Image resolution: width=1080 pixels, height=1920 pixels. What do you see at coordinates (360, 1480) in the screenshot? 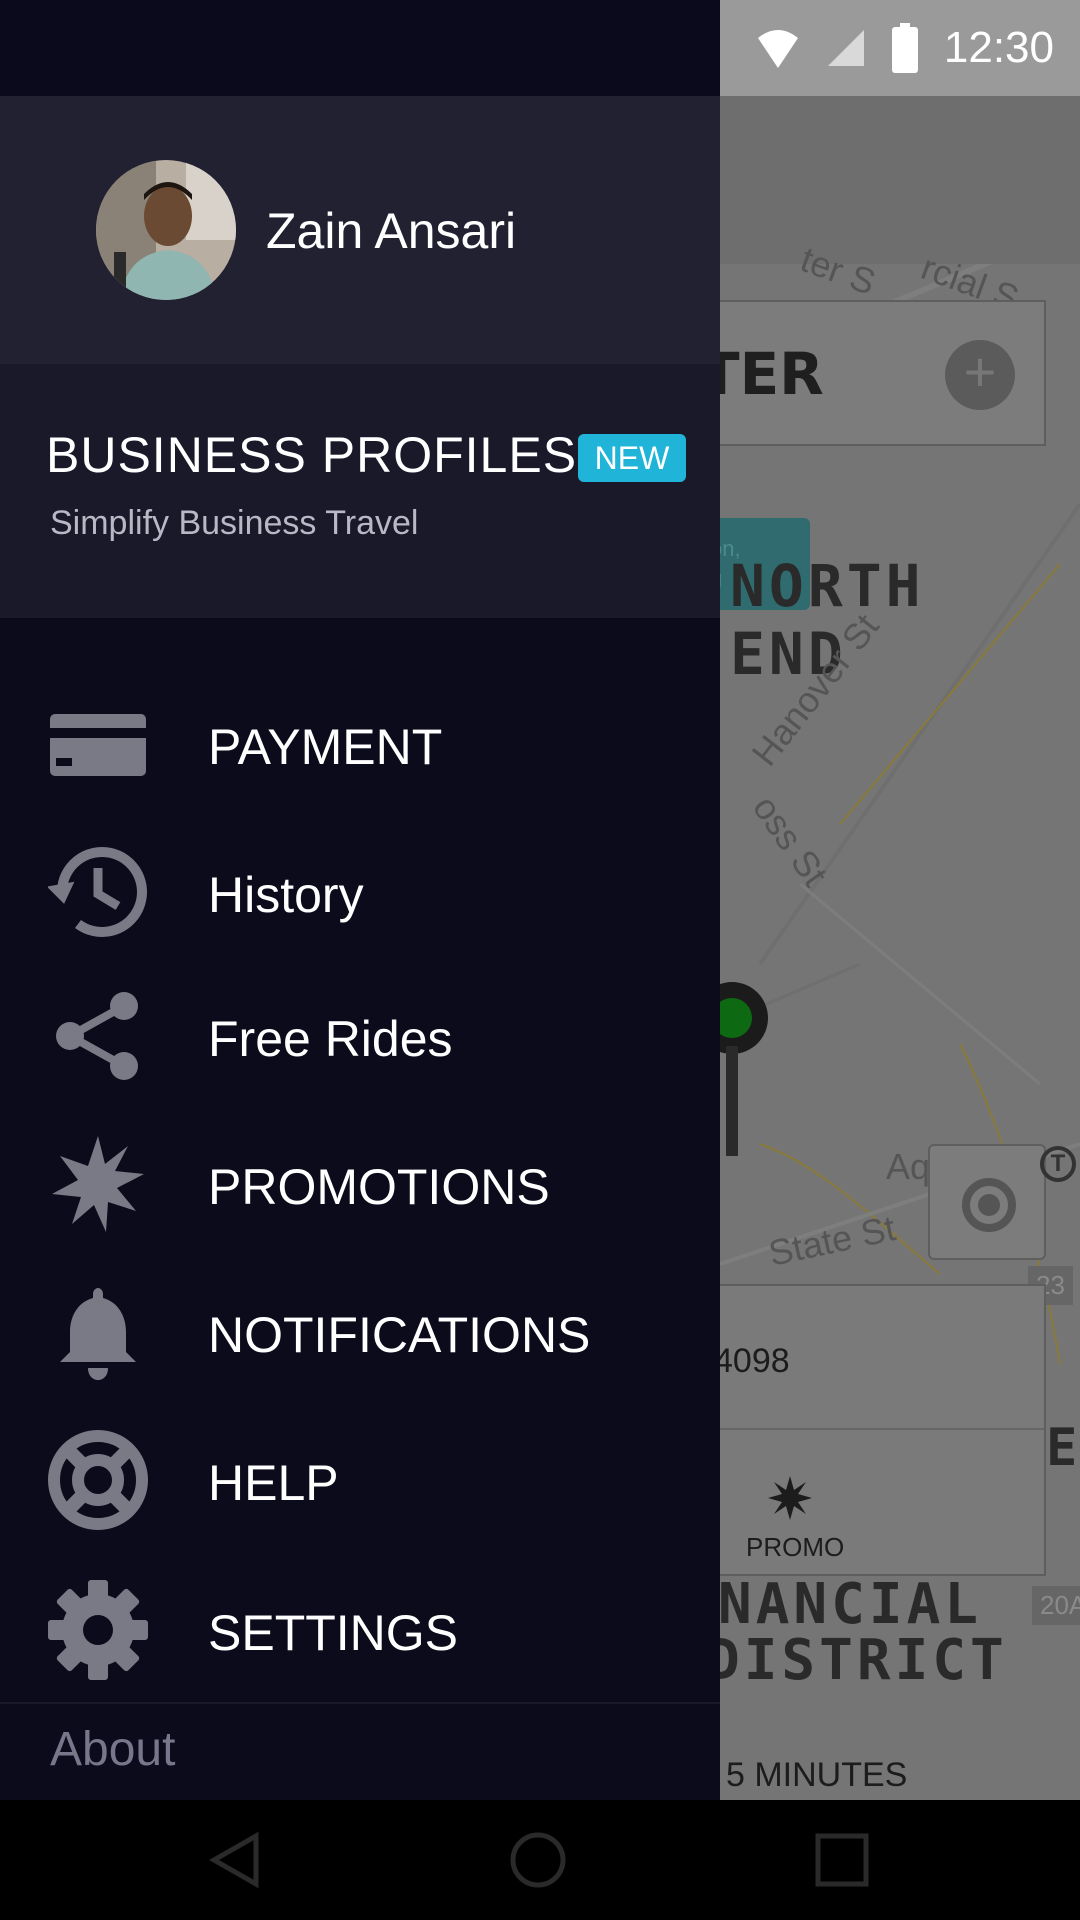
I see `menu-item-help: HELP` at bounding box center [360, 1480].